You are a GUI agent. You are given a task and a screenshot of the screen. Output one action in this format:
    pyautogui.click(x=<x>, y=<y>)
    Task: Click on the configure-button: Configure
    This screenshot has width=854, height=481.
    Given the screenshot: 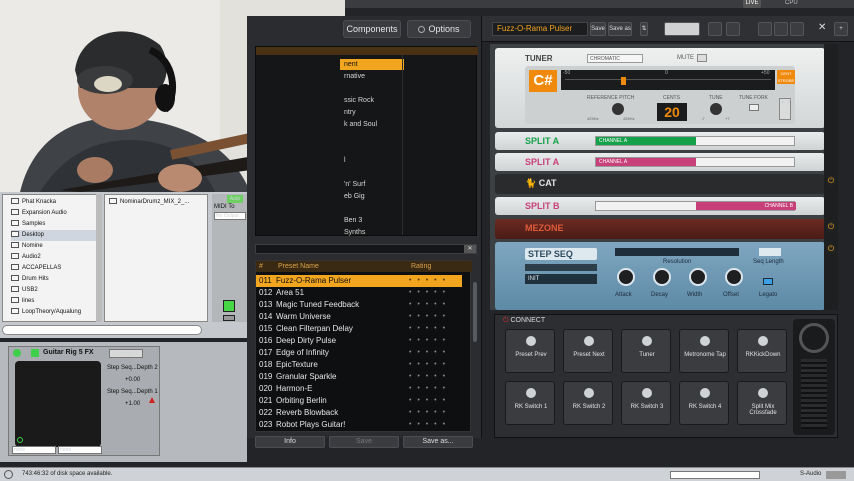 What is the action you would take?
    pyautogui.click(x=126, y=353)
    